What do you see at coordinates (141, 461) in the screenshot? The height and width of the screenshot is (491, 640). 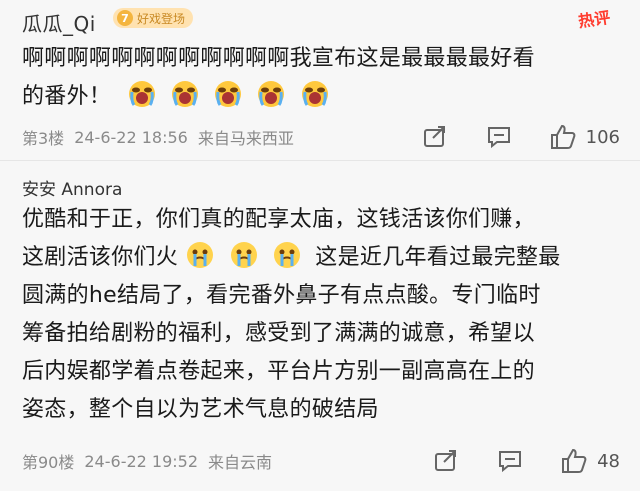 I see `comment-date: 24-6-22 19:52` at bounding box center [141, 461].